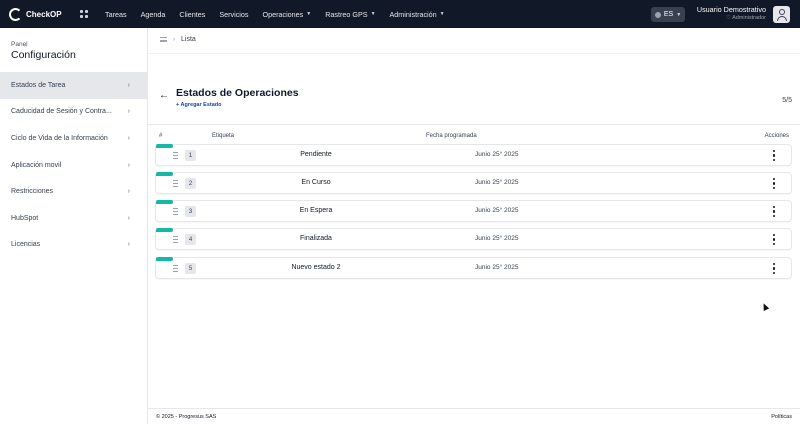 This screenshot has width=800, height=424. Describe the element at coordinates (38, 85) in the screenshot. I see `sidebar-item-label: Estados de Tarea` at that location.